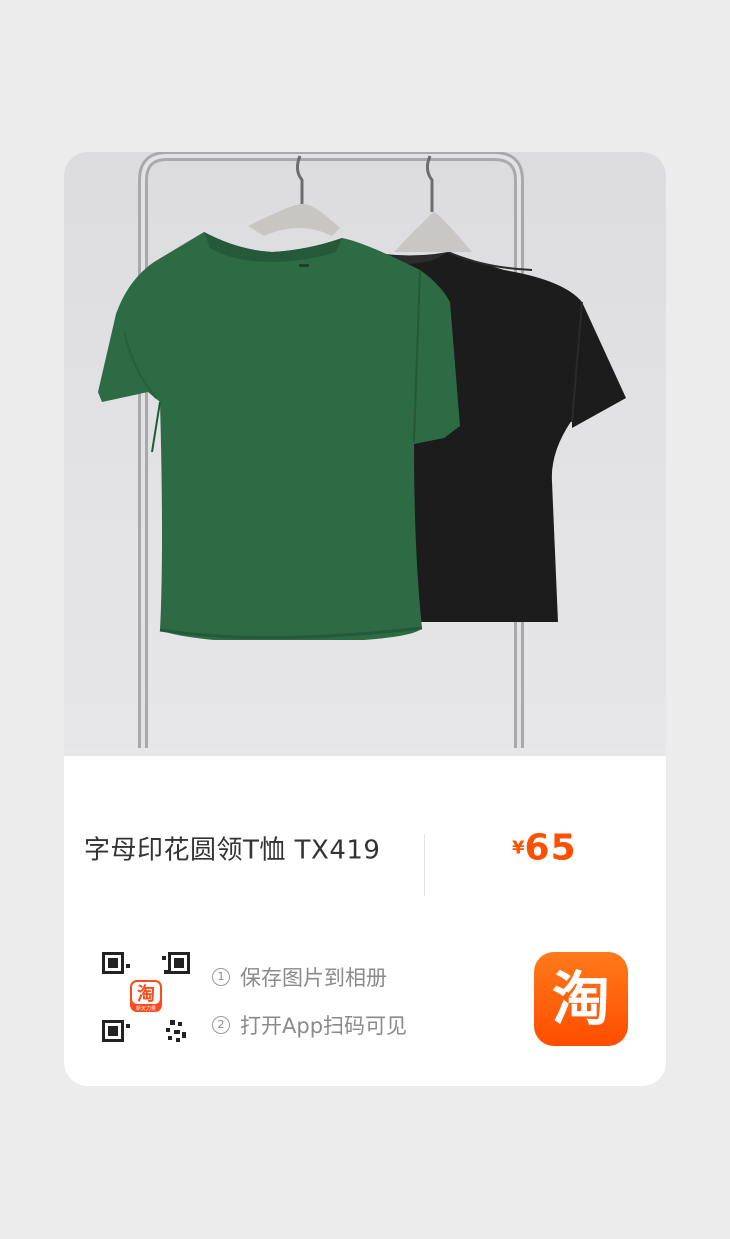 This screenshot has width=730, height=1239. What do you see at coordinates (313, 978) in the screenshot?
I see `step-text-1: 保存图片到相册` at bounding box center [313, 978].